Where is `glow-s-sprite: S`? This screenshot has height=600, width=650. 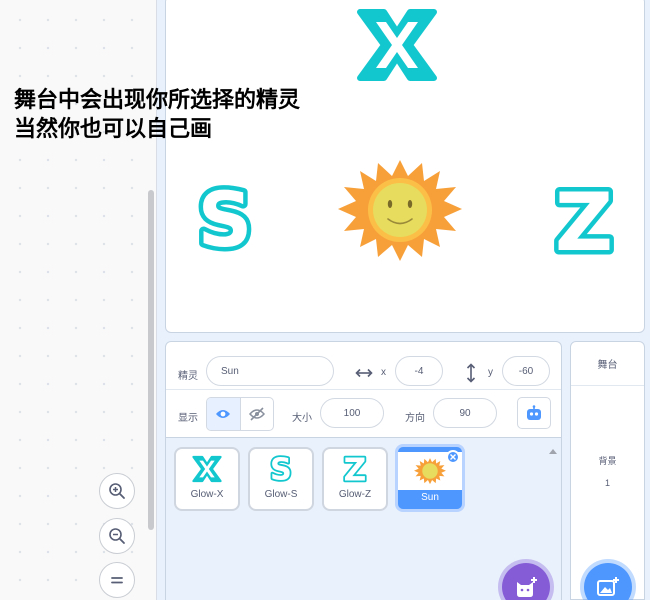 glow-s-sprite: S is located at coordinates (225, 220).